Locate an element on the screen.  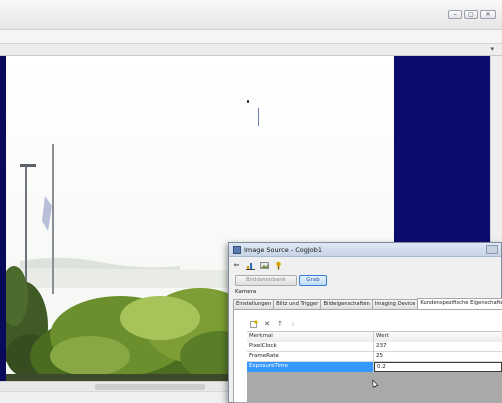
dialog-title-bar: Image Source - CogJob1 is located at coordinates (365, 250).